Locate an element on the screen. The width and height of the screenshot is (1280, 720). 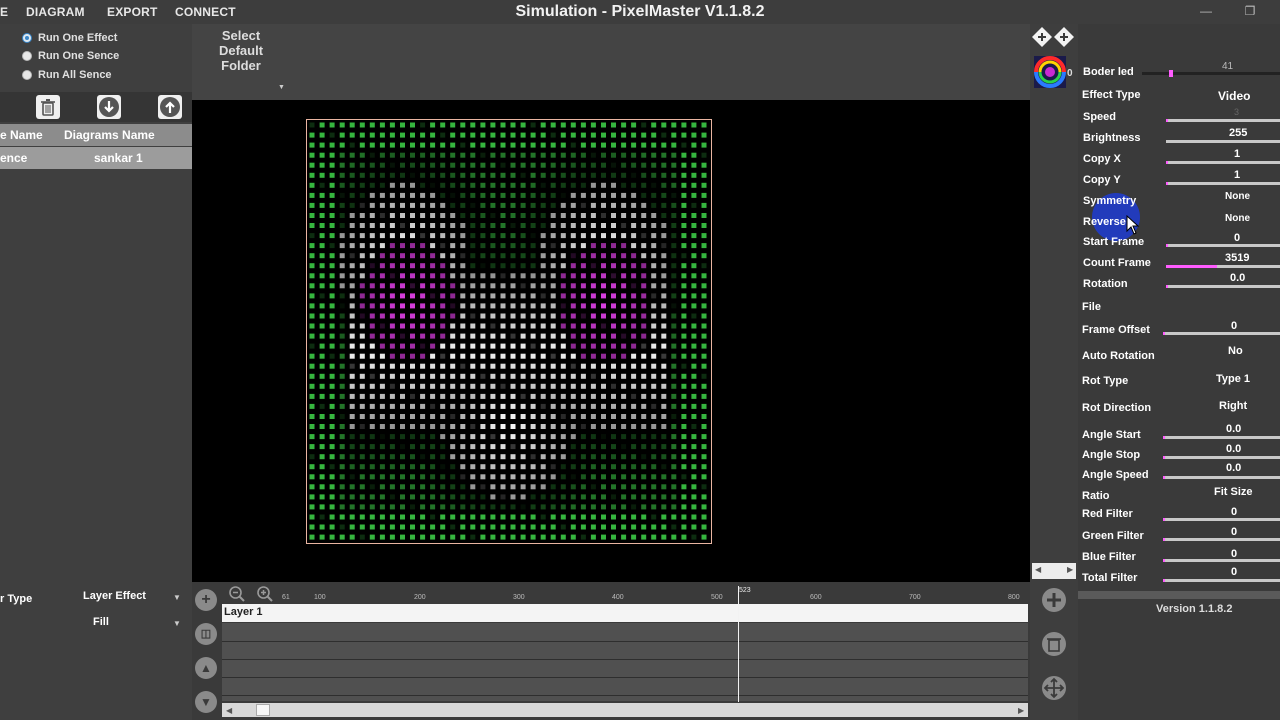
select-default-folder-button: Select Default Folder is located at coordinates (241, 50).